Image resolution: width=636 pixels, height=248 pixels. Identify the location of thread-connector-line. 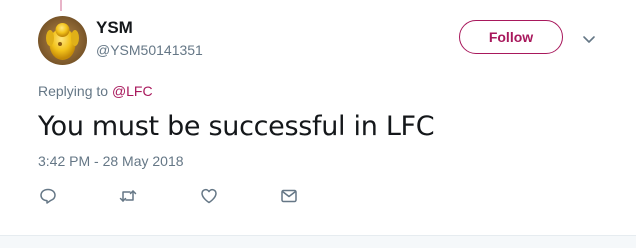
(61, 5).